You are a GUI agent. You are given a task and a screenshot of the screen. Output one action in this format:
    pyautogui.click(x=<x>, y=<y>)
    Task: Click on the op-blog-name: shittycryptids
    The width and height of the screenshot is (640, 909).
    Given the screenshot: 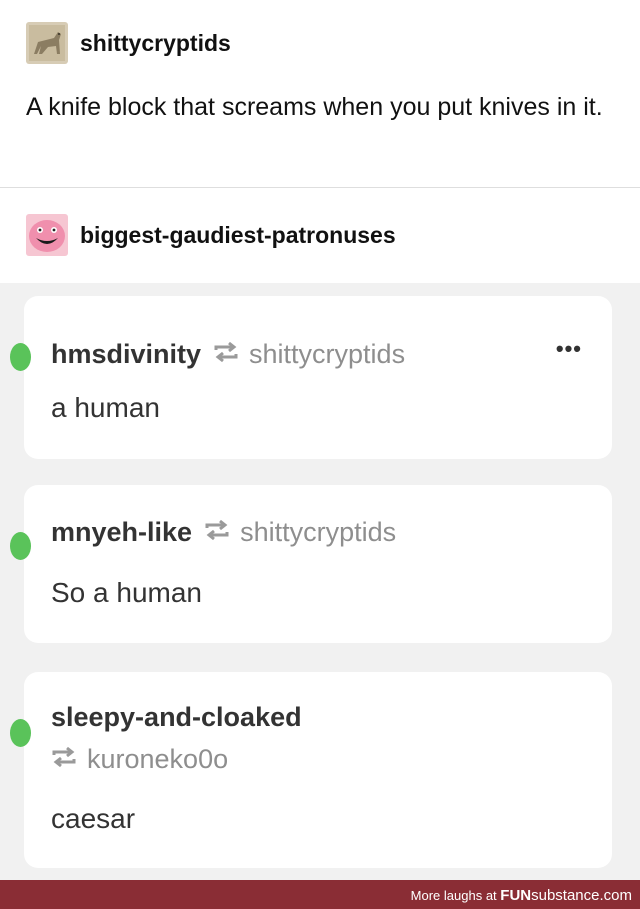 What is the action you would take?
    pyautogui.click(x=155, y=43)
    